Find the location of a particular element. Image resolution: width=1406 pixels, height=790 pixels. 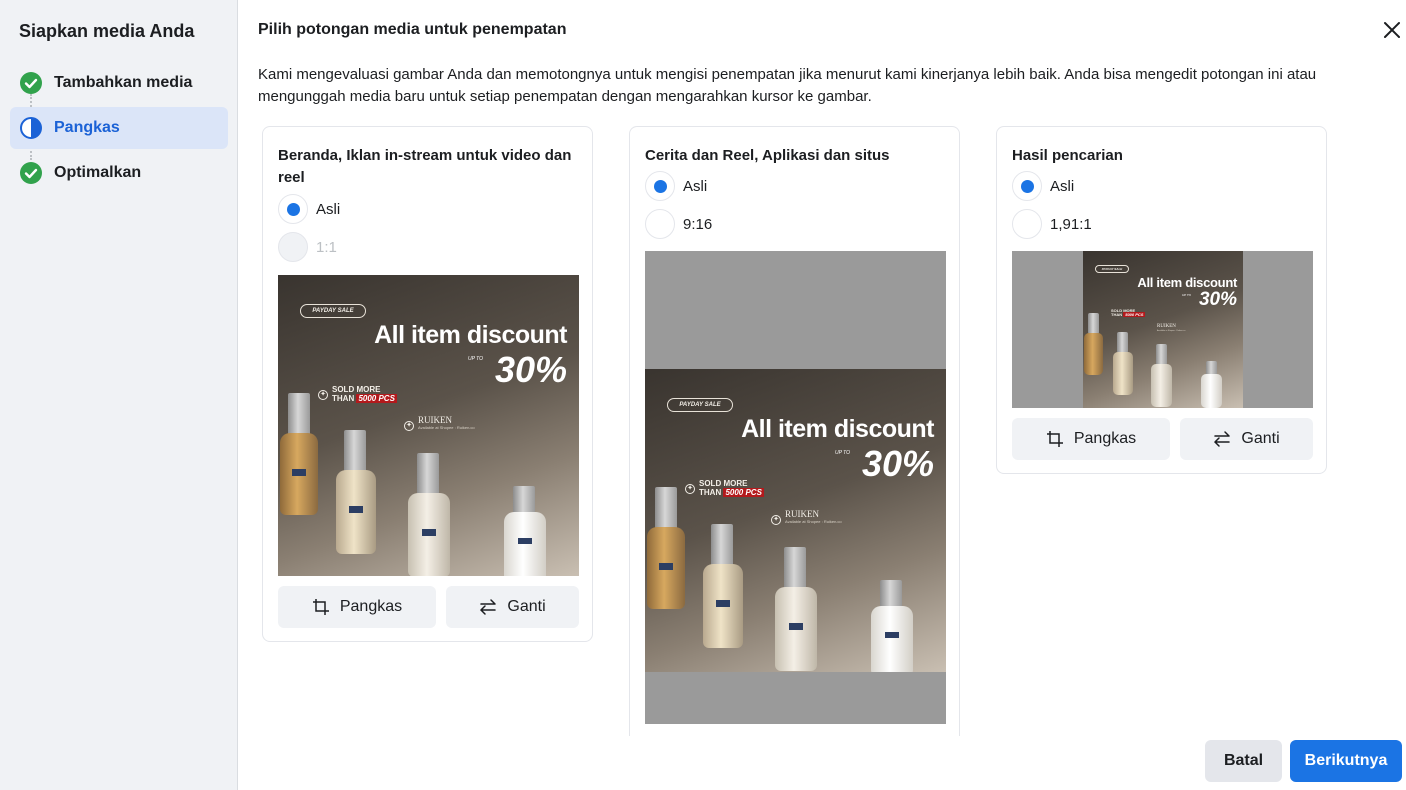

placement-title: Cerita dan Reel, Aplikasi dan situs is located at coordinates (767, 155).